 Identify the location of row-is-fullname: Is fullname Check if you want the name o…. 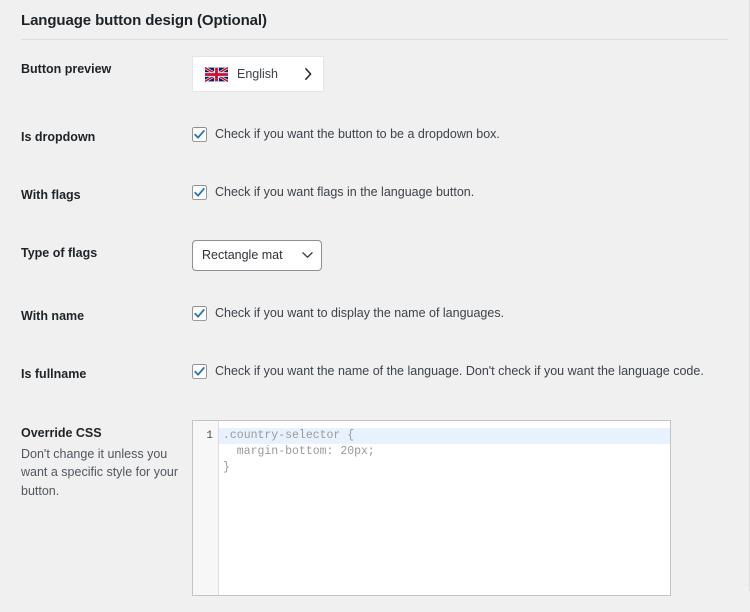
(374, 374).